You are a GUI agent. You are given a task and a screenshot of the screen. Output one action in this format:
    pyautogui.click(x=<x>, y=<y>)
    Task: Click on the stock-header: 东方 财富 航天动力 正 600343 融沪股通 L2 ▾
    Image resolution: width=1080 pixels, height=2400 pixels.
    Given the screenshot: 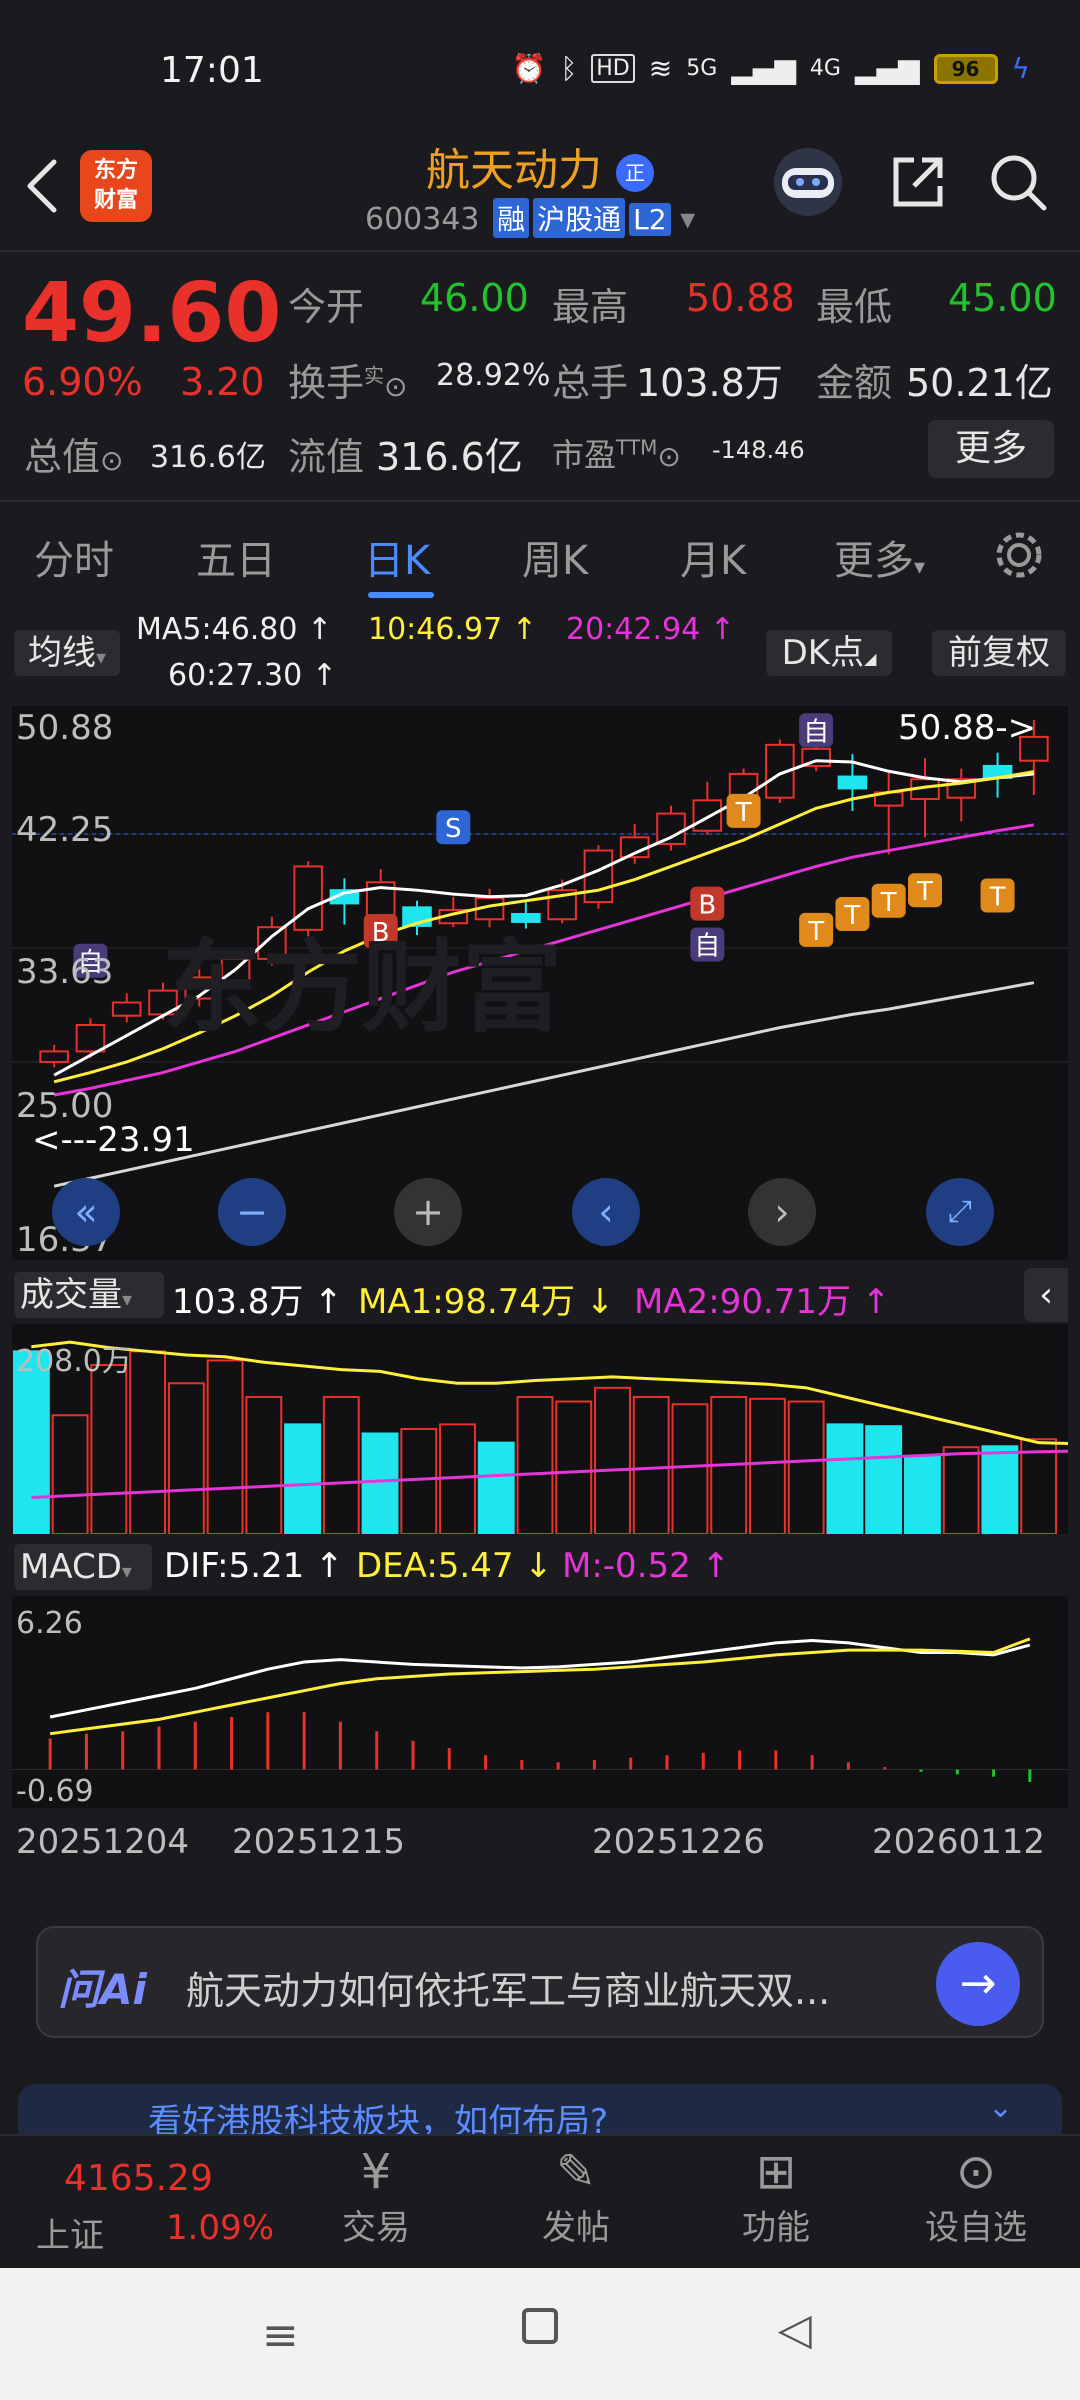 What is the action you would take?
    pyautogui.click(x=540, y=191)
    